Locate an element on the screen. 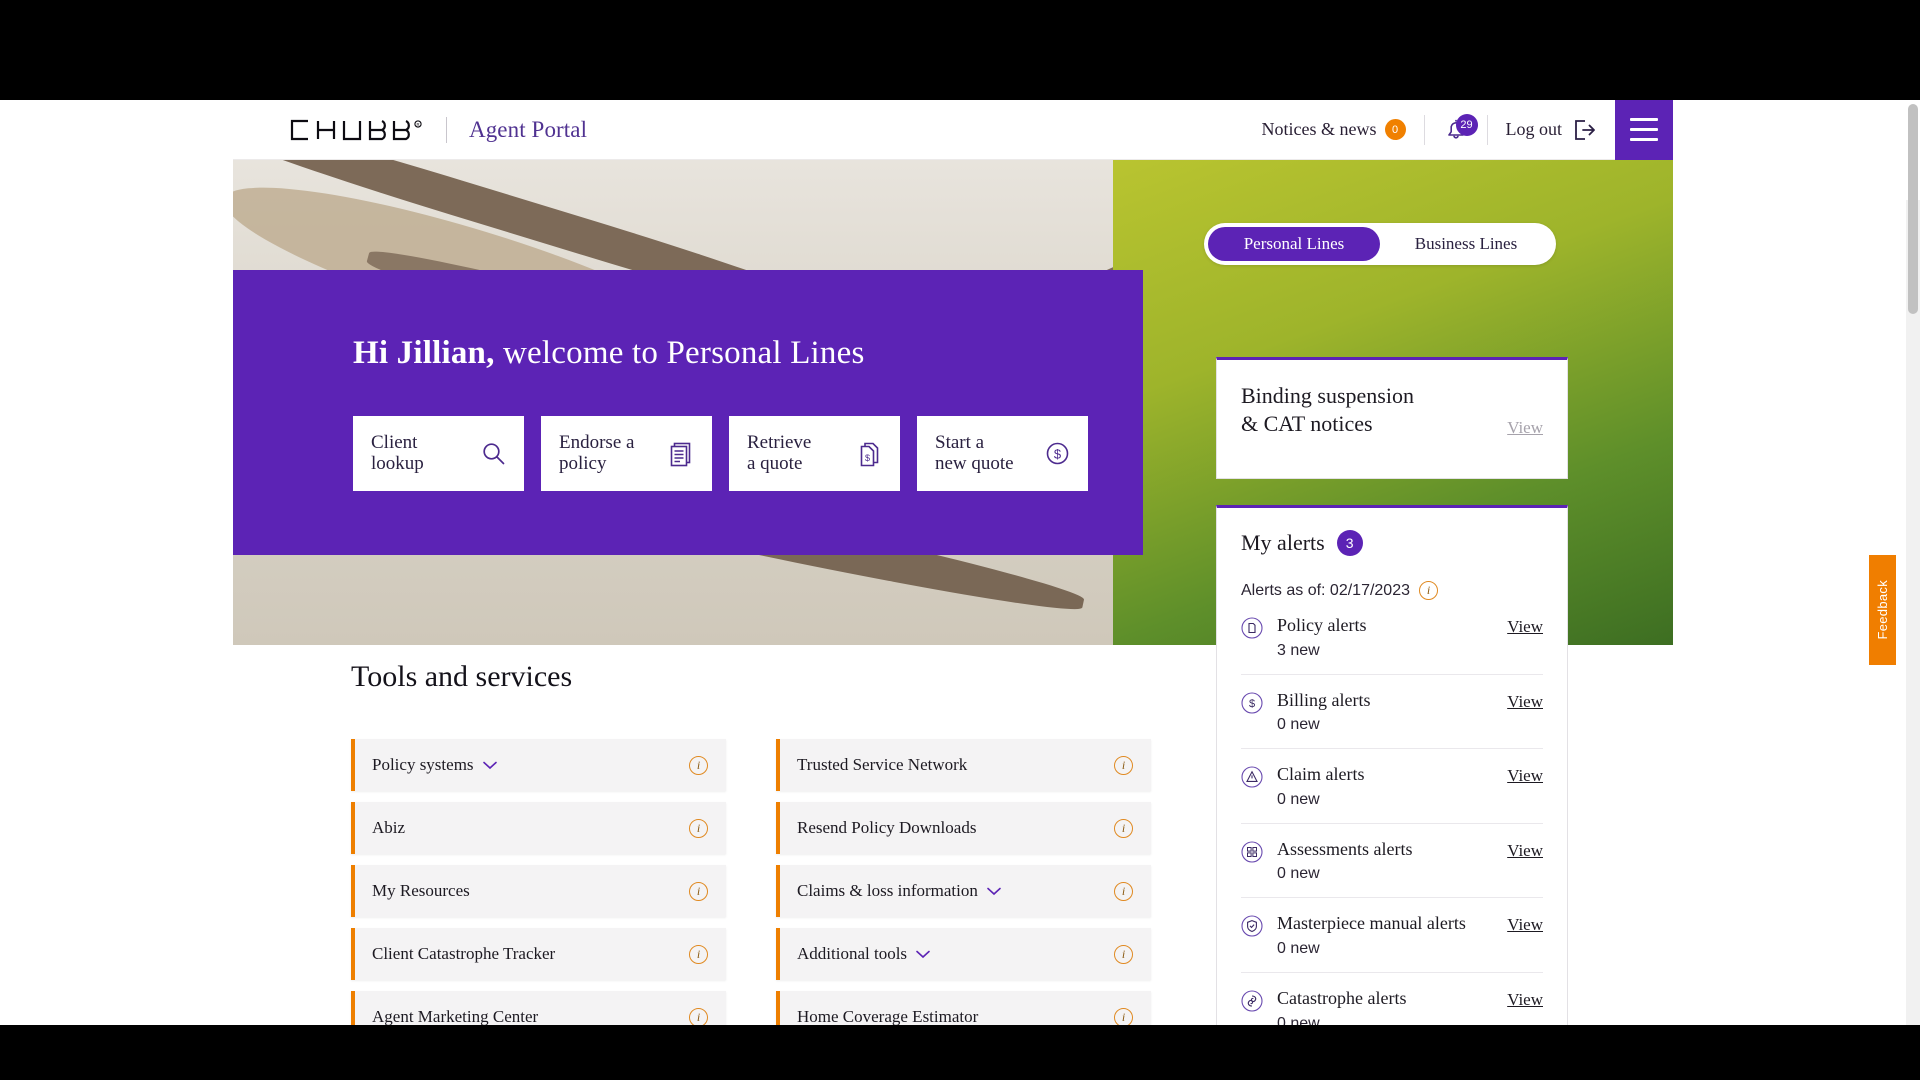  start-new-quote-card: Start a new quote $ is located at coordinates (1002, 453).